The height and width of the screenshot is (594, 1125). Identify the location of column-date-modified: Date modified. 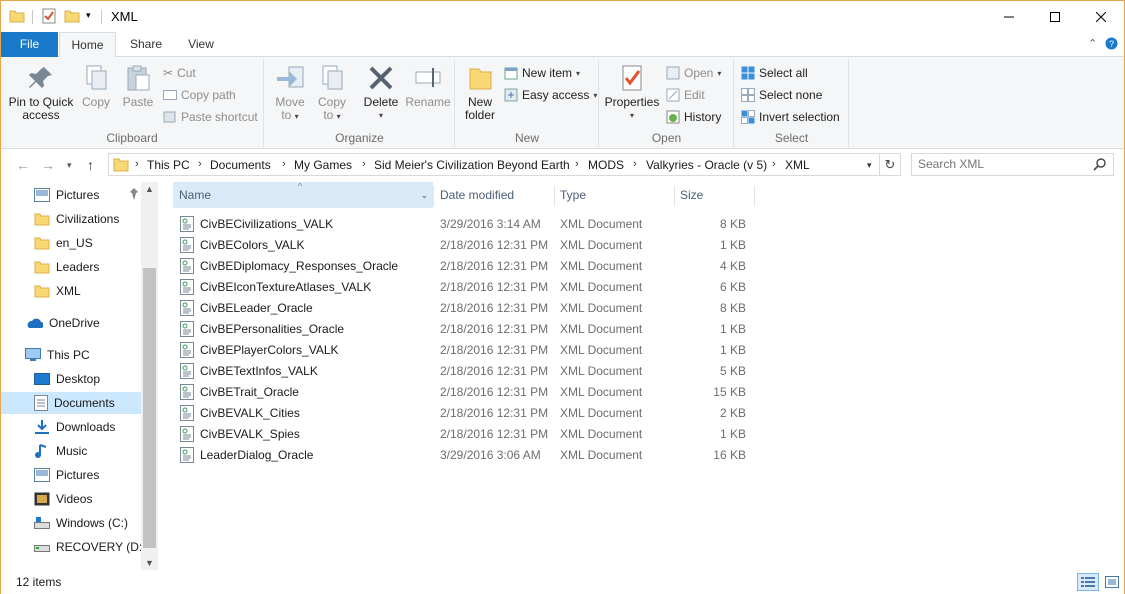
(494, 195).